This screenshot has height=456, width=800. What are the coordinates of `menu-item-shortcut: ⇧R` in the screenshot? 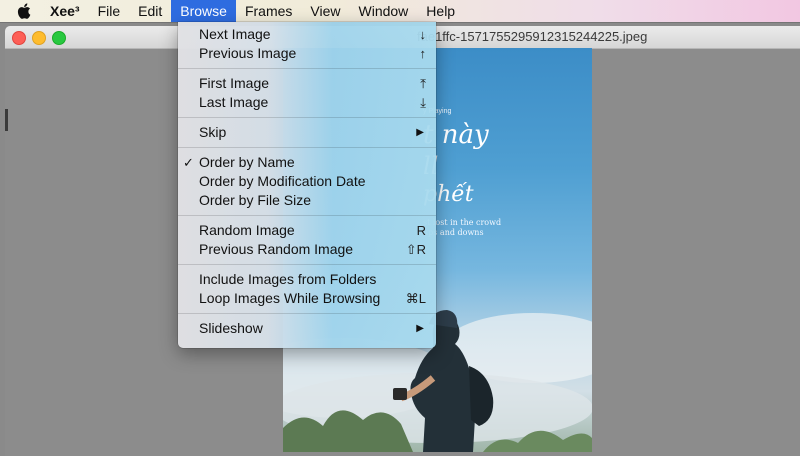 It's located at (415, 249).